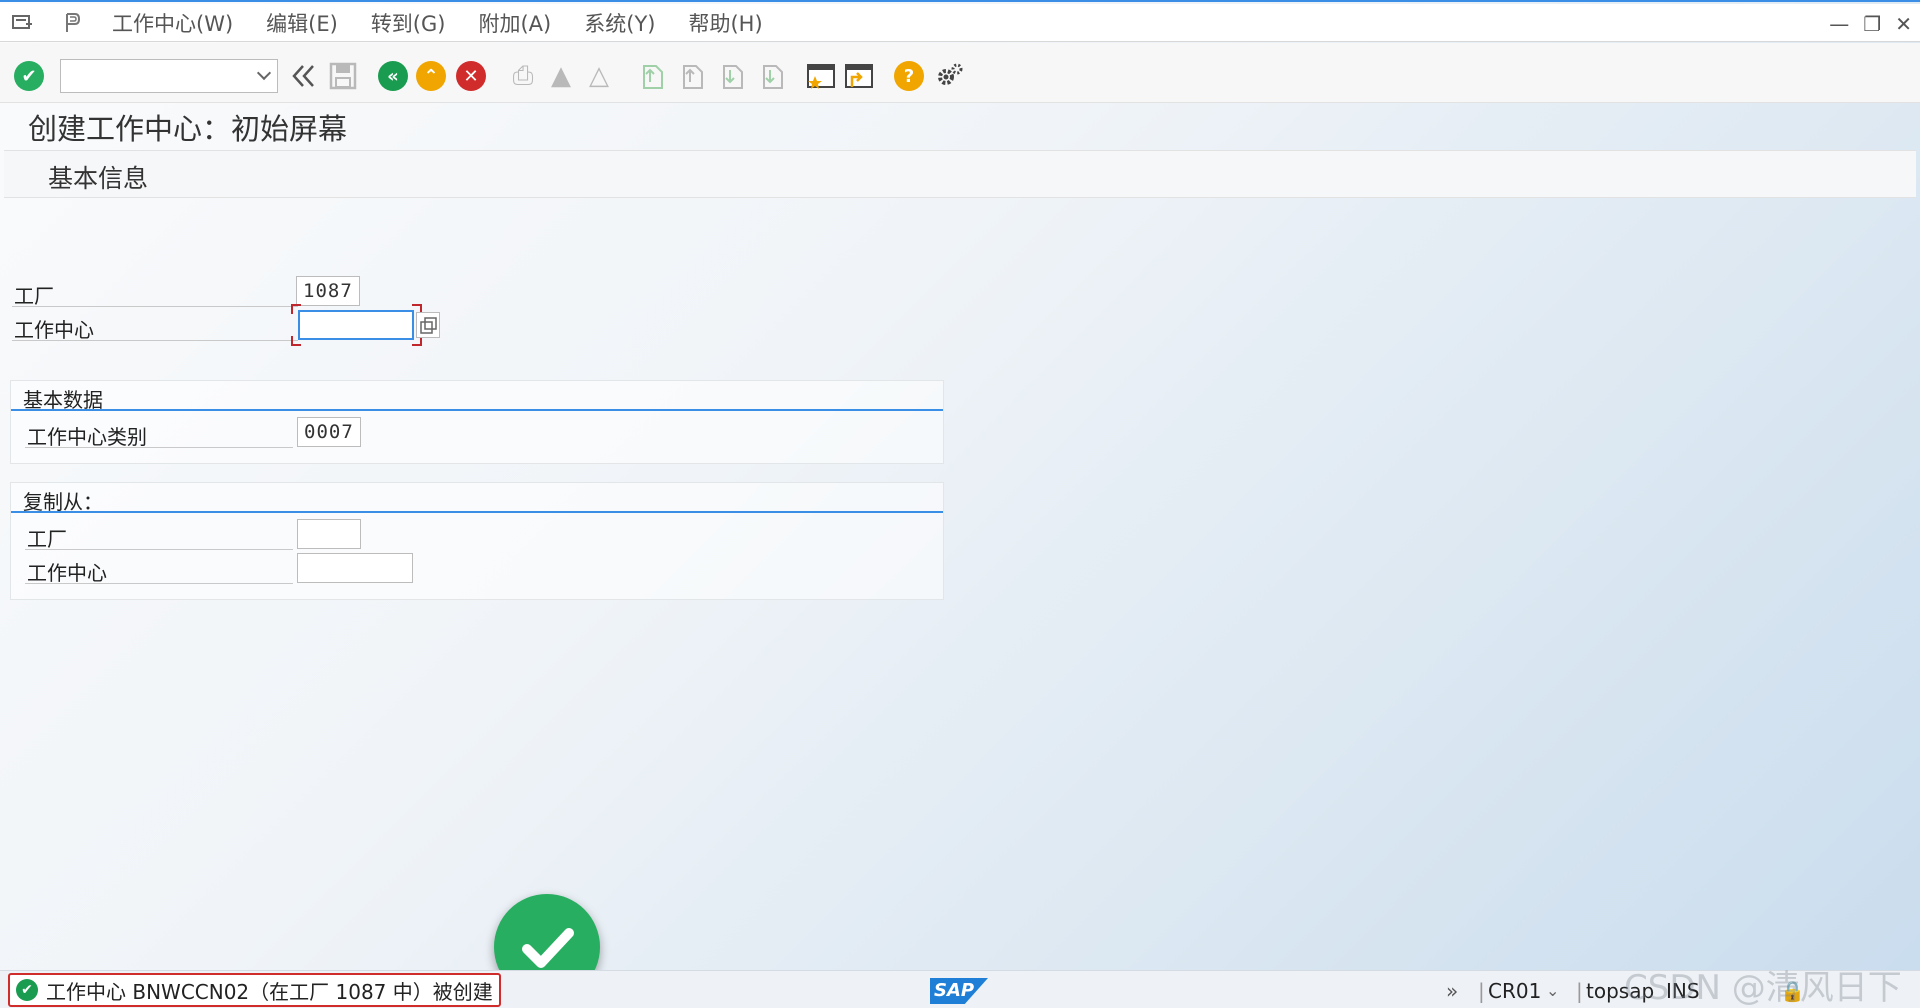 The height and width of the screenshot is (1008, 1920). What do you see at coordinates (960, 174) in the screenshot?
I see `application-toolbar: 基本信息` at bounding box center [960, 174].